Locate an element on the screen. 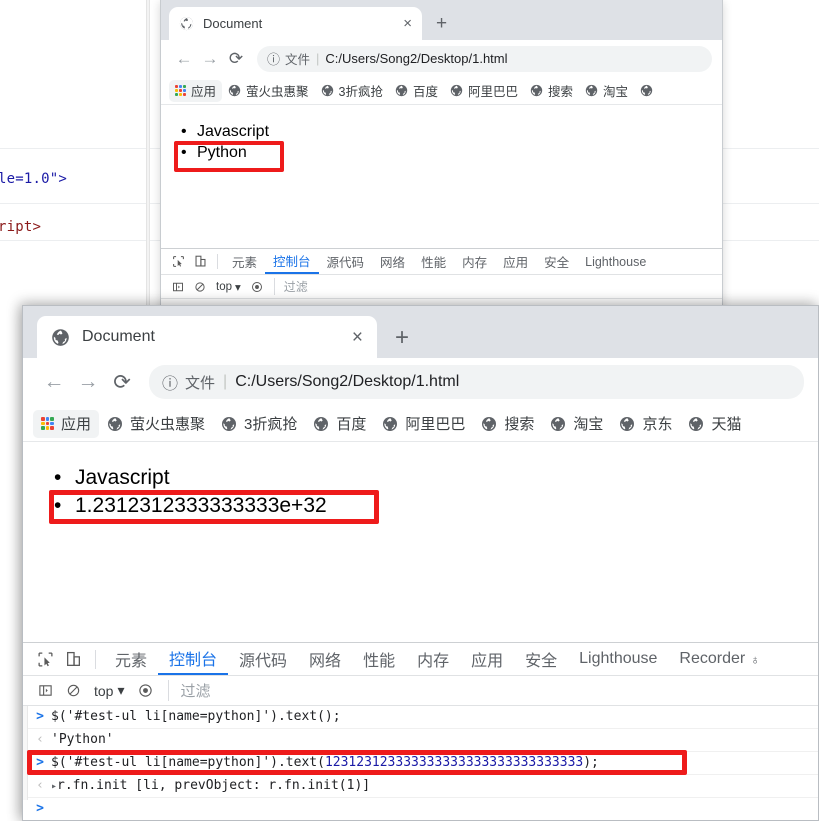 Image resolution: width=819 pixels, height=821 pixels. bookmark-item-8: 天猫 is located at coordinates (714, 424).